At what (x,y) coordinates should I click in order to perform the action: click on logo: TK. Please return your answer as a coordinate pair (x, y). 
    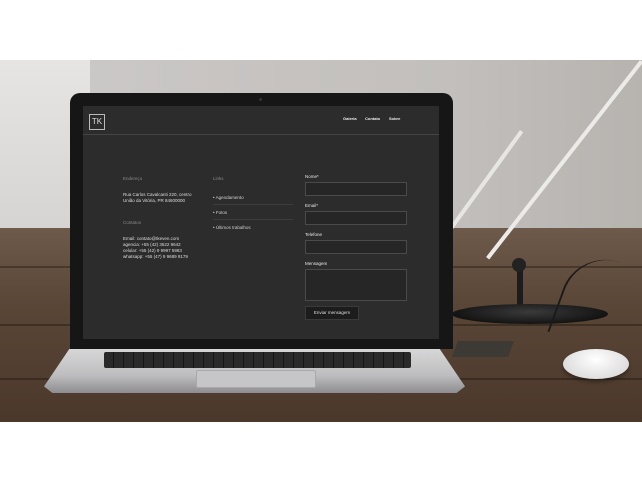
    Looking at the image, I should click on (97, 122).